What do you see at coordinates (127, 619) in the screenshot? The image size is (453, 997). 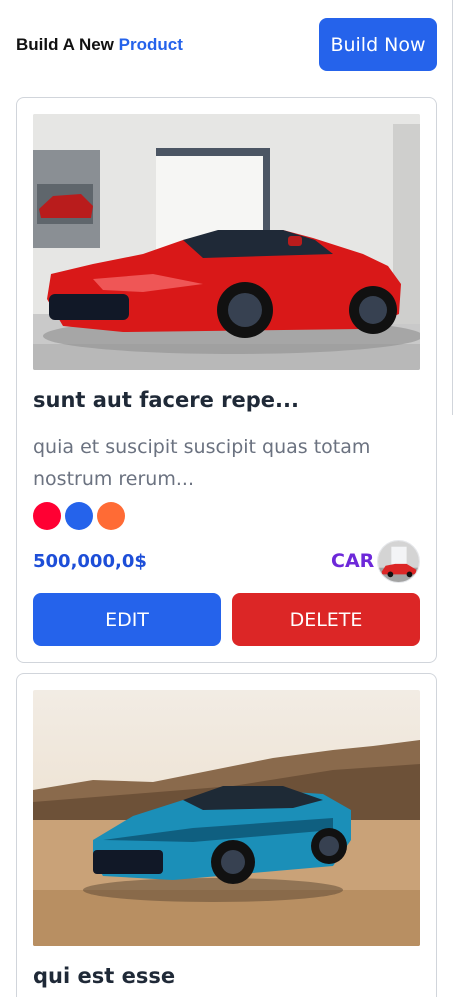 I see `edit-button: EDIT` at bounding box center [127, 619].